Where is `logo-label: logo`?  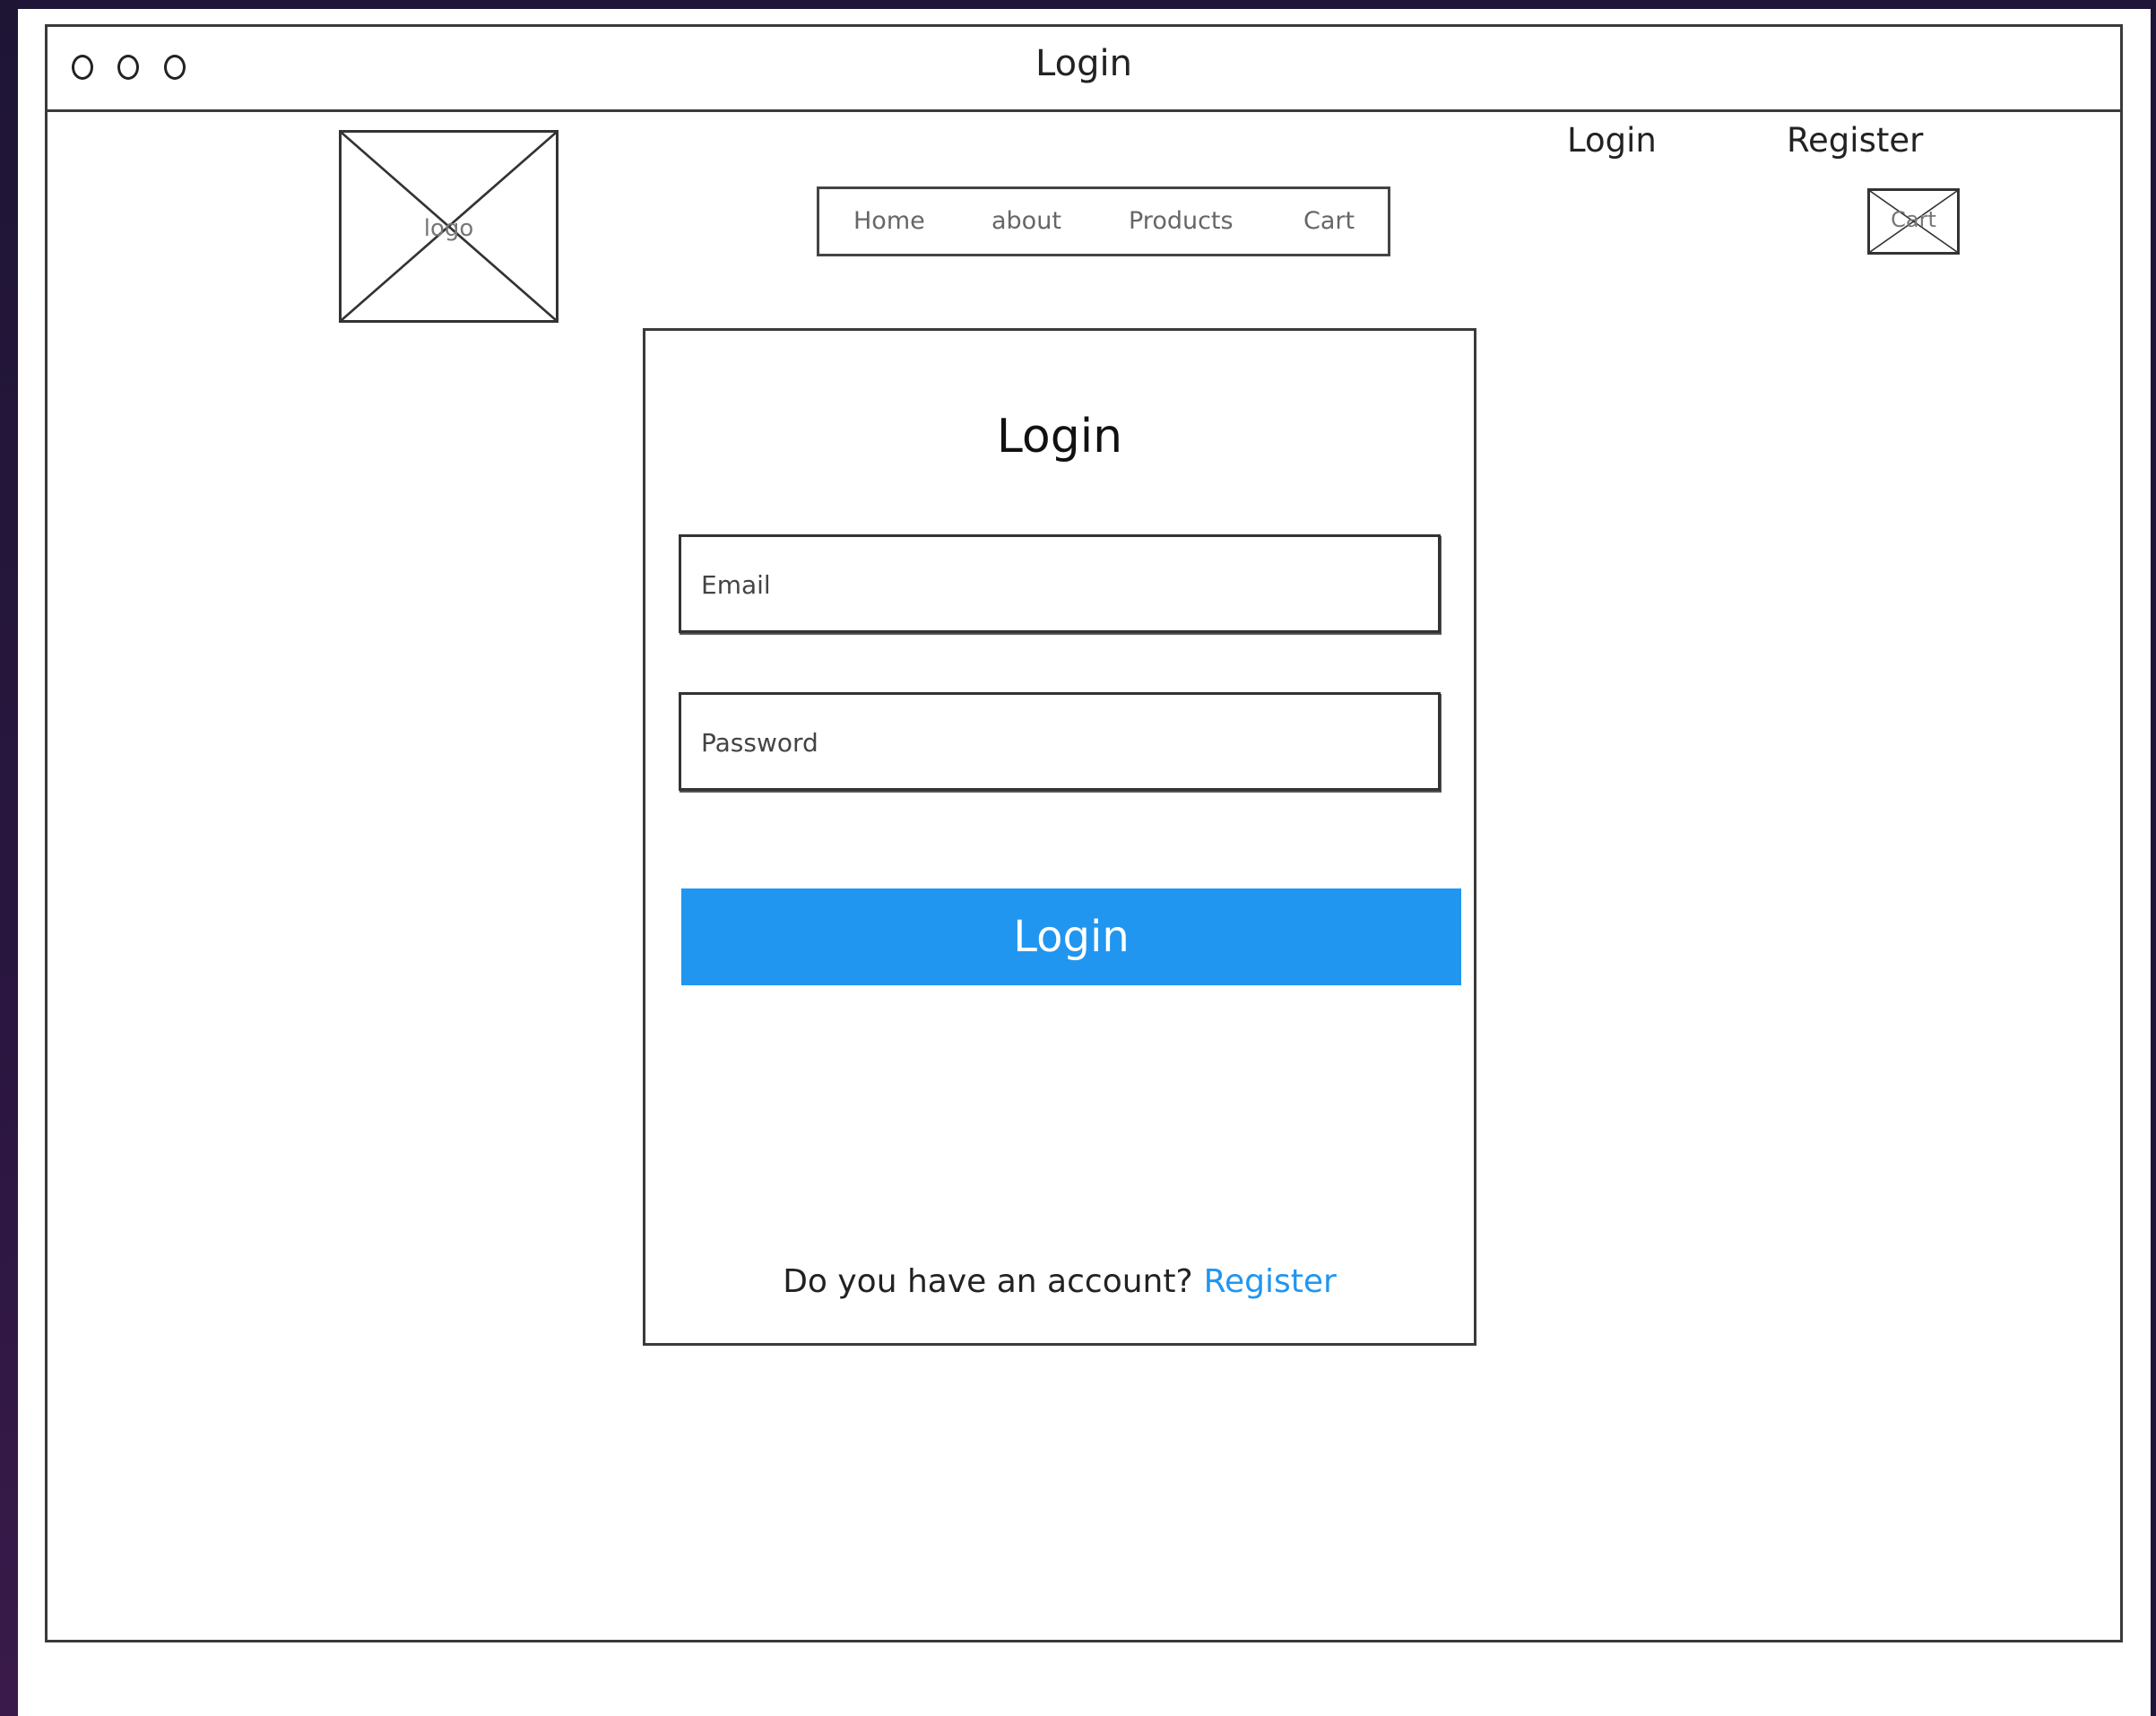 logo-label: logo is located at coordinates (449, 228).